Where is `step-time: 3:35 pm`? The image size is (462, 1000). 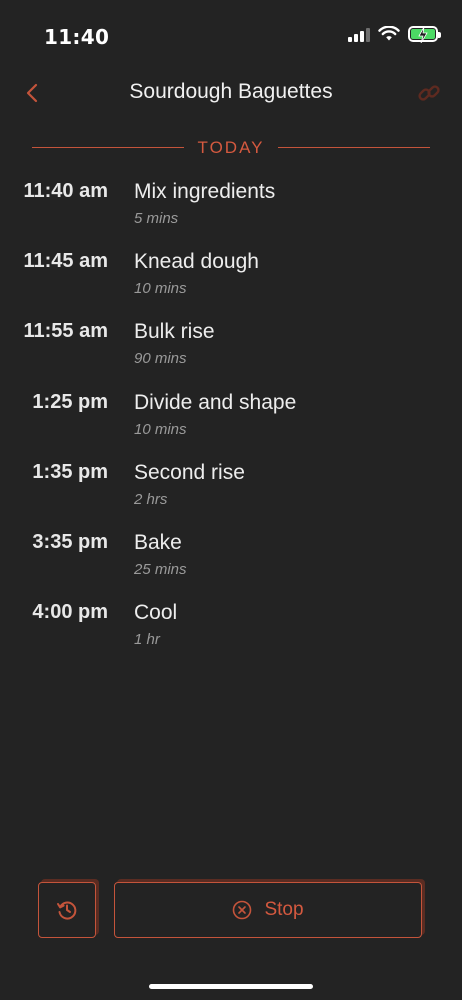 step-time: 3:35 pm is located at coordinates (70, 541).